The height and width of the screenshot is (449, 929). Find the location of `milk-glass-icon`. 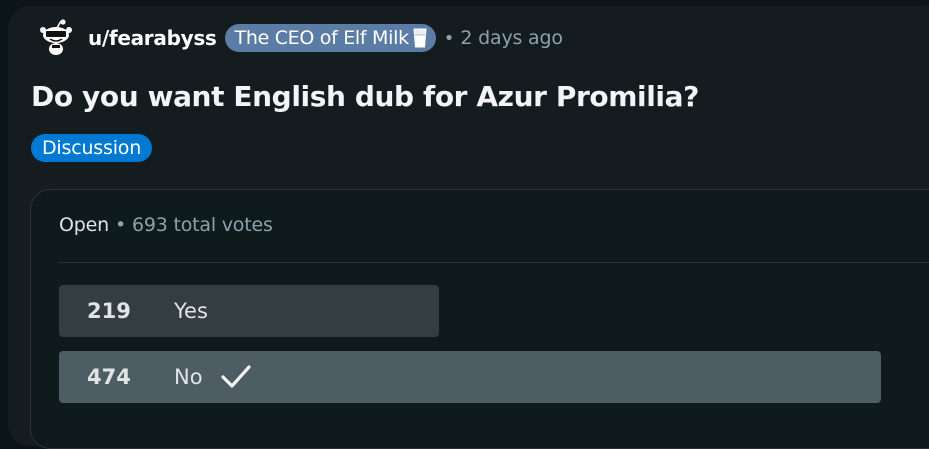

milk-glass-icon is located at coordinates (420, 38).